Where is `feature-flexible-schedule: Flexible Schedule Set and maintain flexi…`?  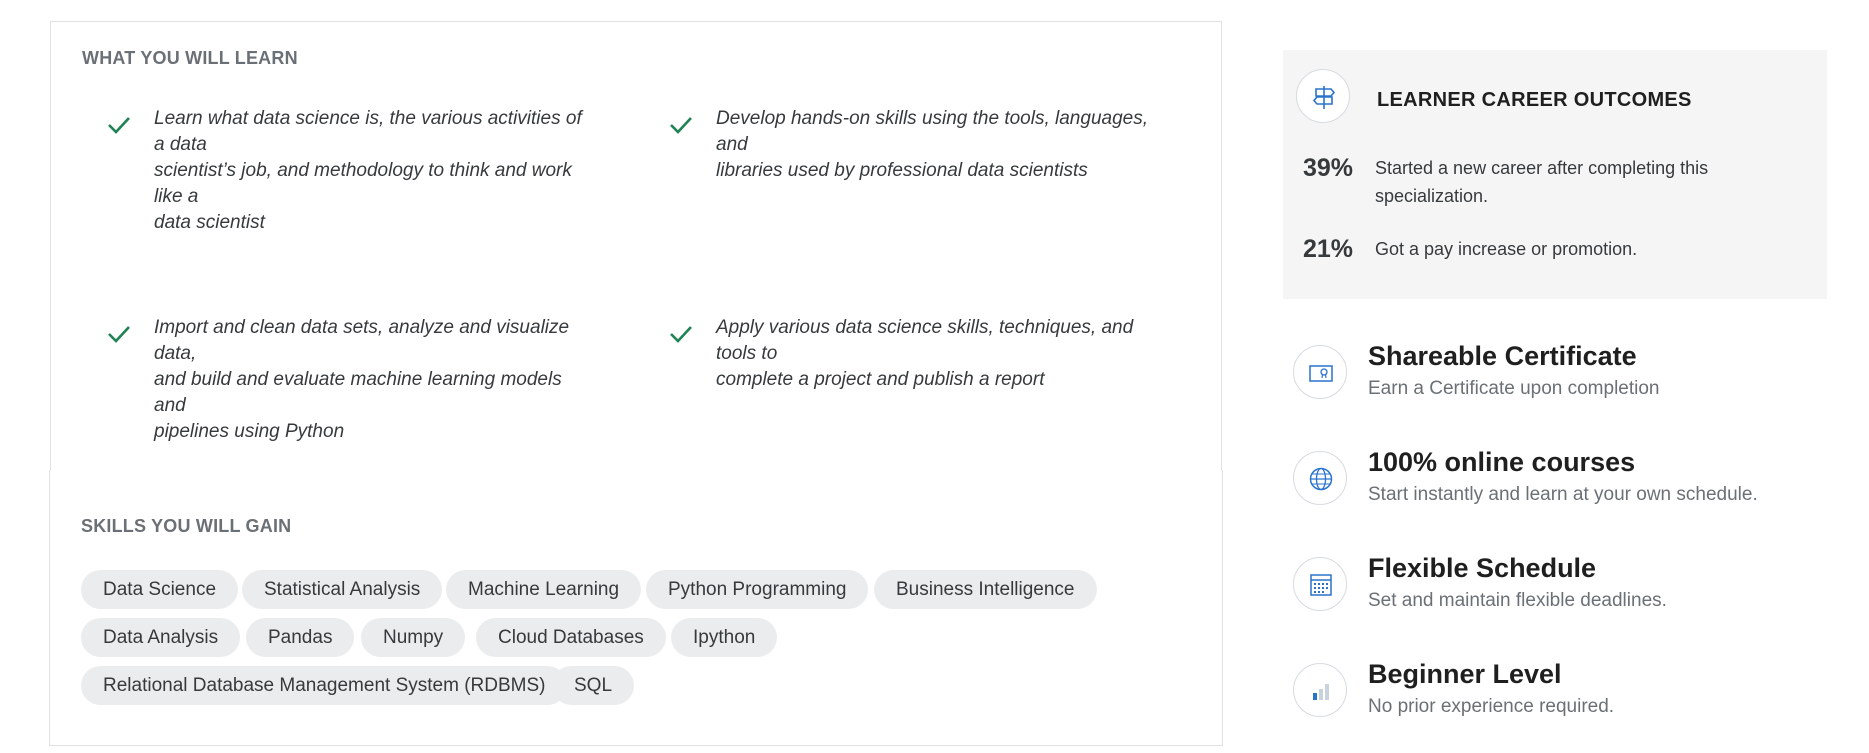
feature-flexible-schedule: Flexible Schedule Set and maintain flexi… is located at coordinates (1563, 593).